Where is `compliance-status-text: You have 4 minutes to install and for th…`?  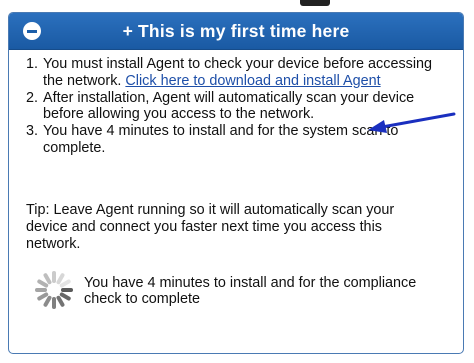 compliance-status-text: You have 4 minutes to install and for th… is located at coordinates (250, 291).